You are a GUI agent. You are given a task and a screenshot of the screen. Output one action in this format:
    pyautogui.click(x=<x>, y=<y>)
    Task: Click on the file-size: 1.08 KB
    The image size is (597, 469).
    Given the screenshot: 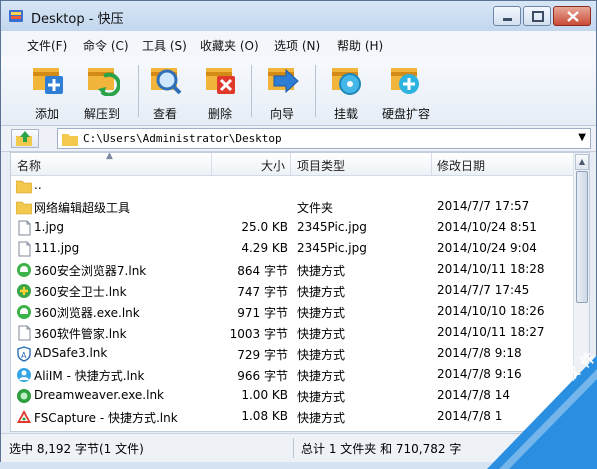 What is the action you would take?
    pyautogui.click(x=264, y=416)
    